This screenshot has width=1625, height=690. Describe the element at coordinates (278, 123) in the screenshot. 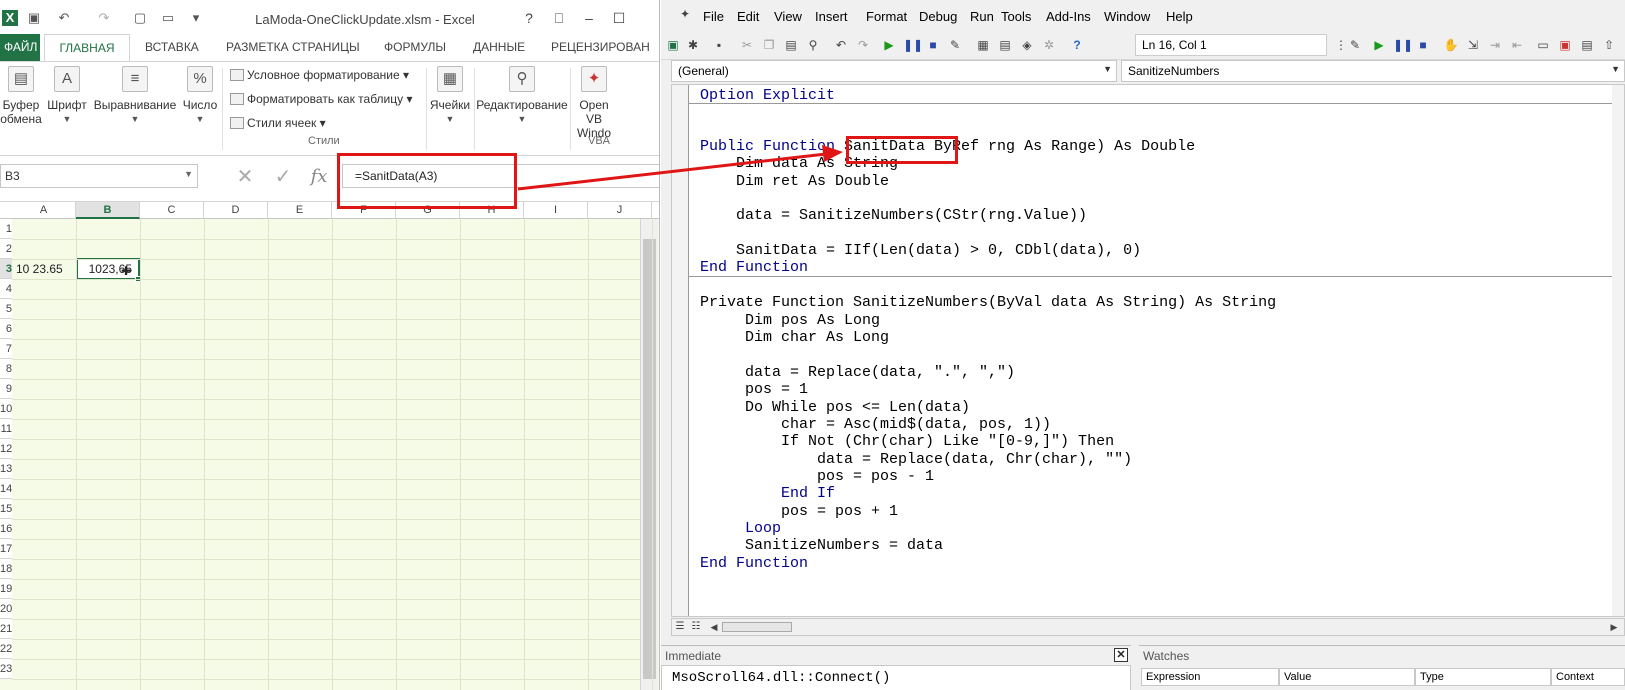

I see `cell-styles-button: Стили ячеек ▾` at that location.